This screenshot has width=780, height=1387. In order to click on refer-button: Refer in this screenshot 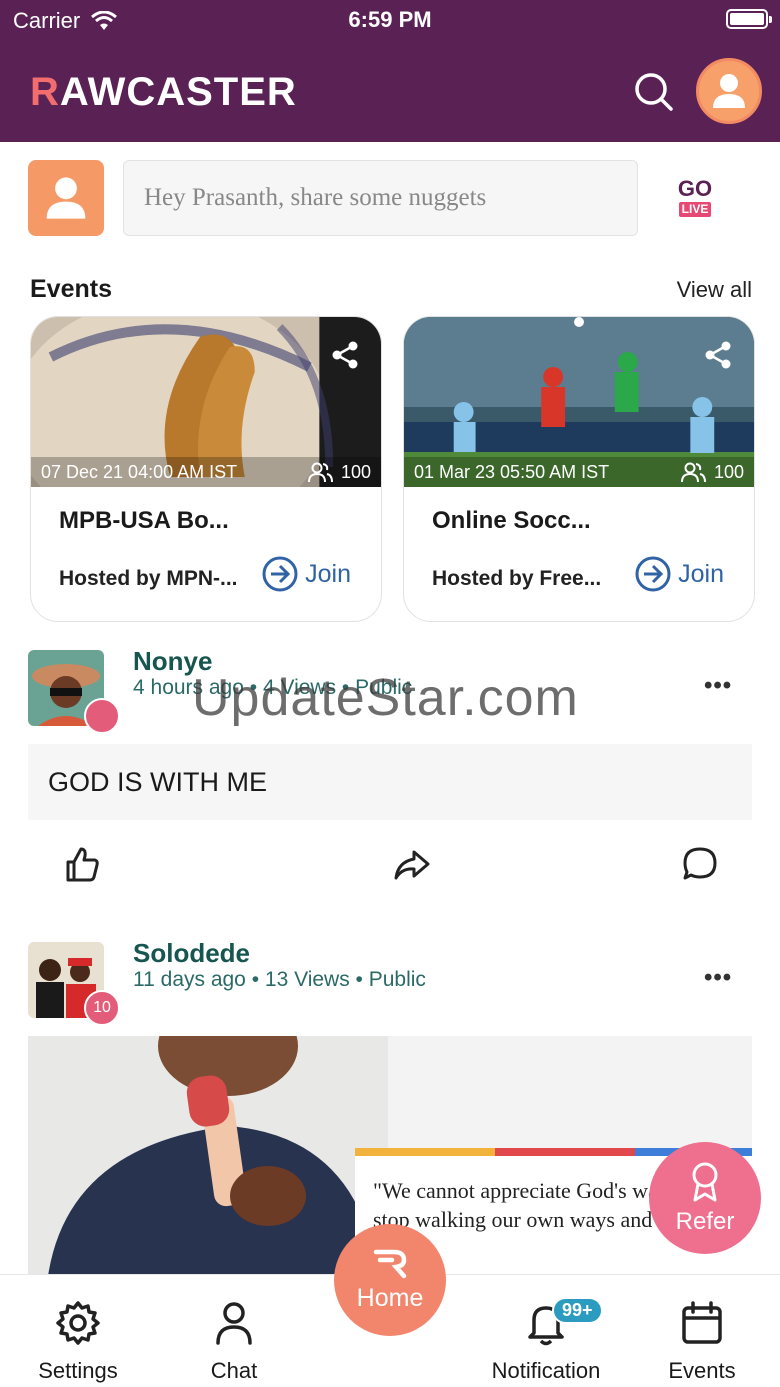, I will do `click(705, 1198)`.